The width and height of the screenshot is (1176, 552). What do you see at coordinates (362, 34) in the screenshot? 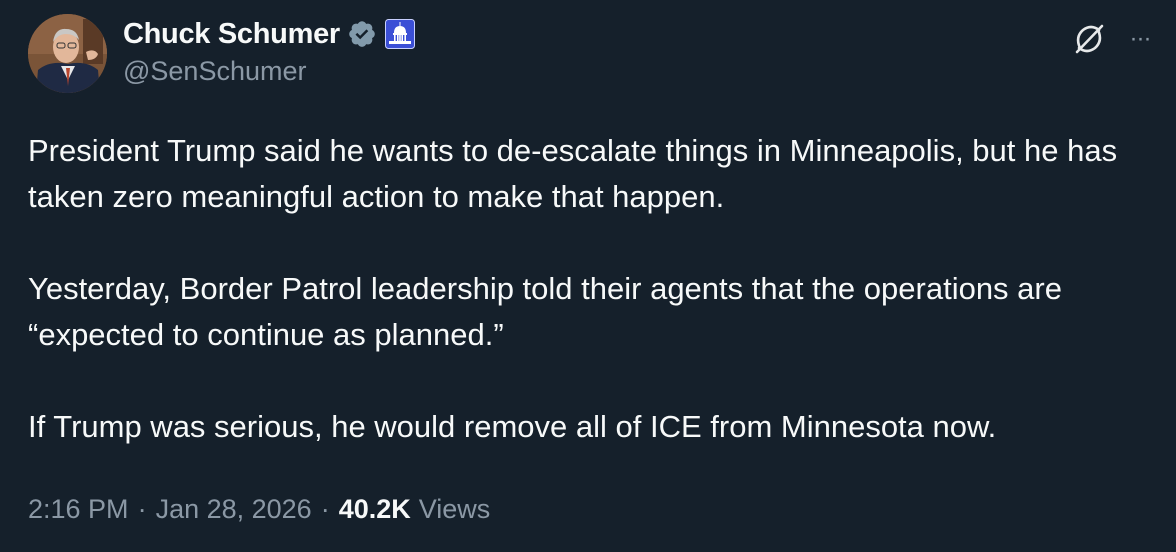
I see `verified-badge-icon` at bounding box center [362, 34].